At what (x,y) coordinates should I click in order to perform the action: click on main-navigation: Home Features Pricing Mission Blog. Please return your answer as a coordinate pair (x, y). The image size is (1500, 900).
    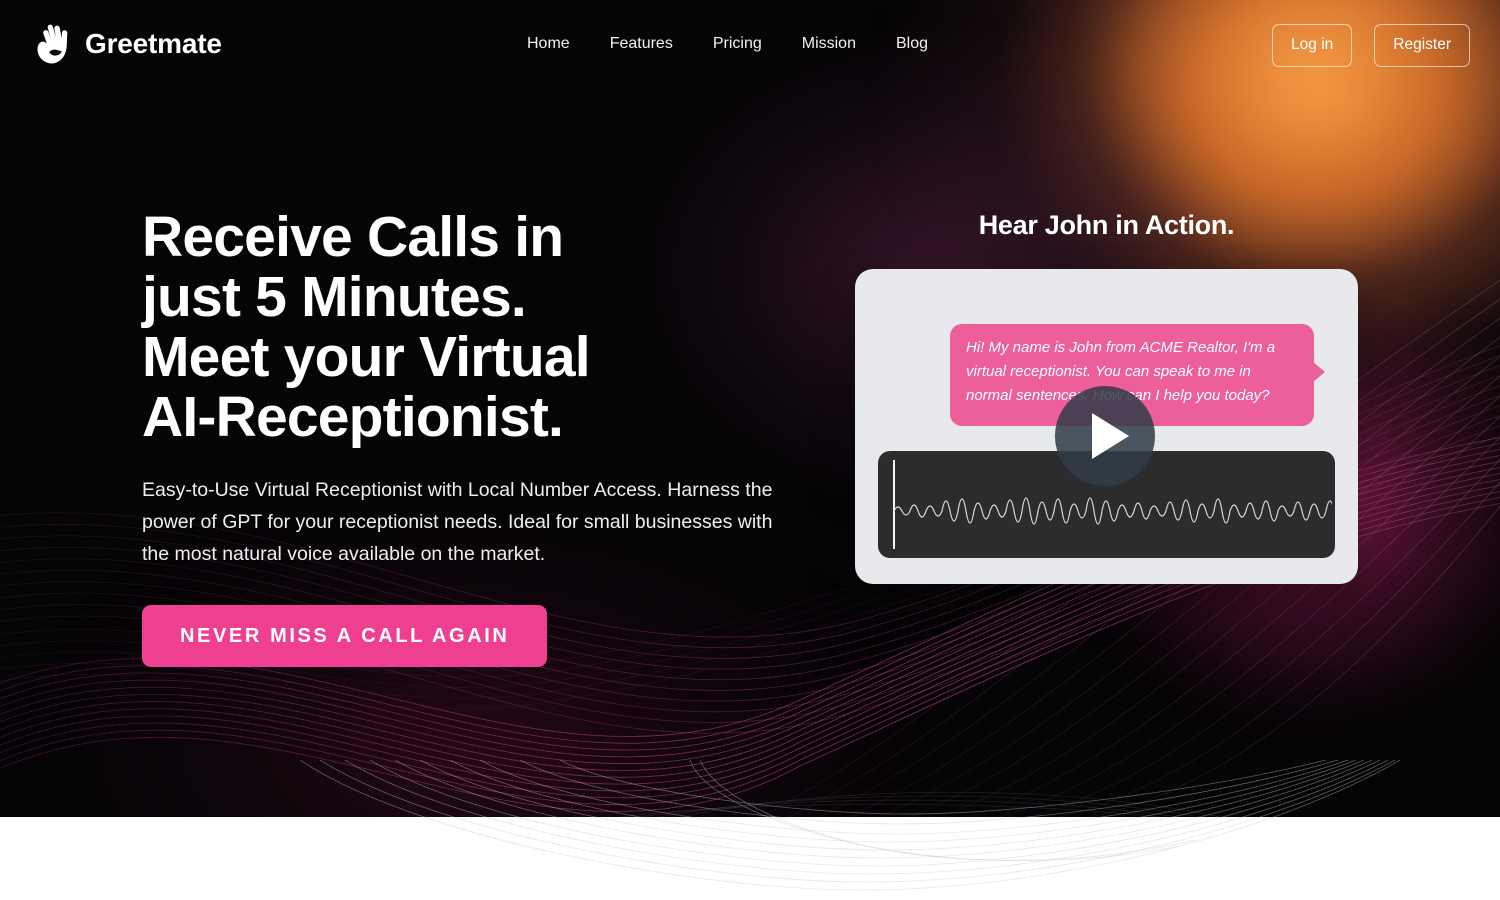
    Looking at the image, I should click on (727, 44).